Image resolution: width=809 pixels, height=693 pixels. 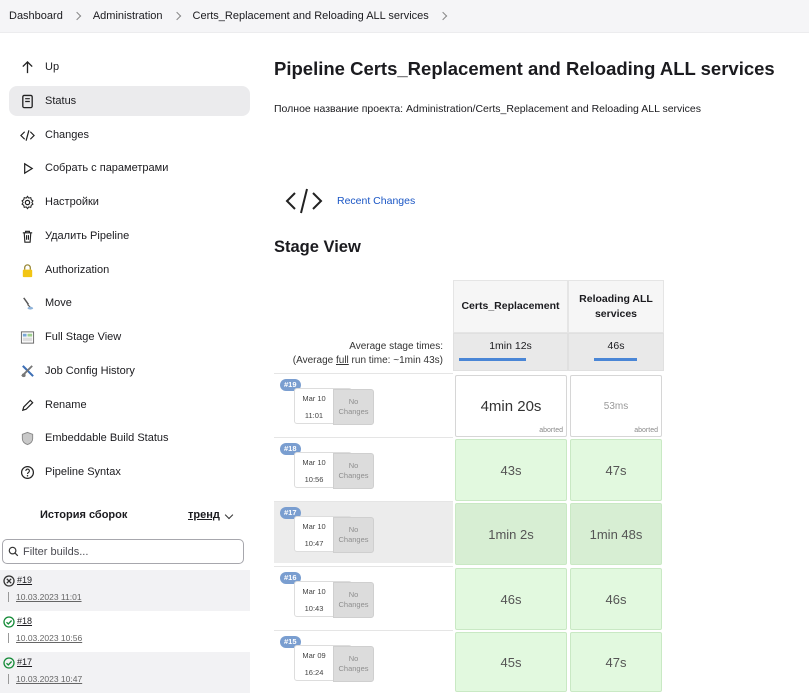 I want to click on sidebar-item-label: Pipeline Syntax, so click(x=83, y=472).